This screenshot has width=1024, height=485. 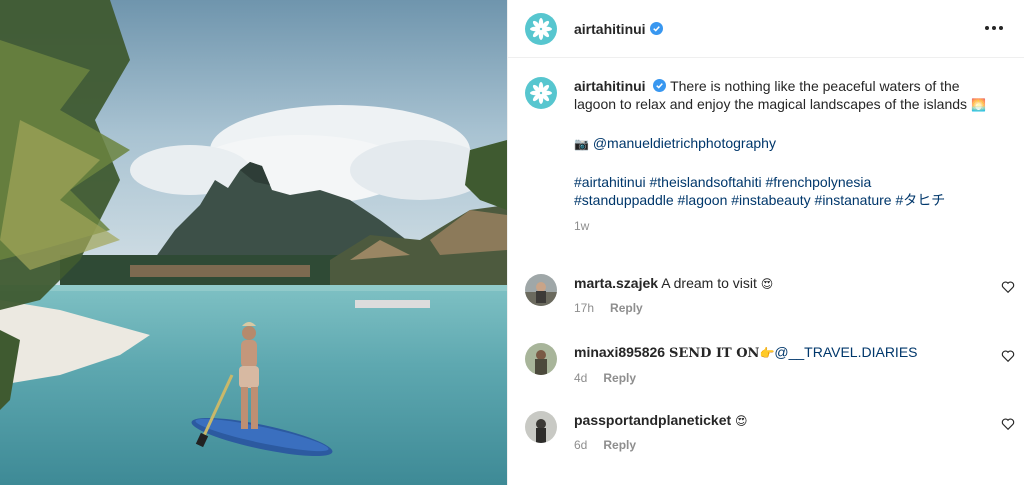 What do you see at coordinates (709, 283) in the screenshot?
I see `comment-text: A dream to visit` at bounding box center [709, 283].